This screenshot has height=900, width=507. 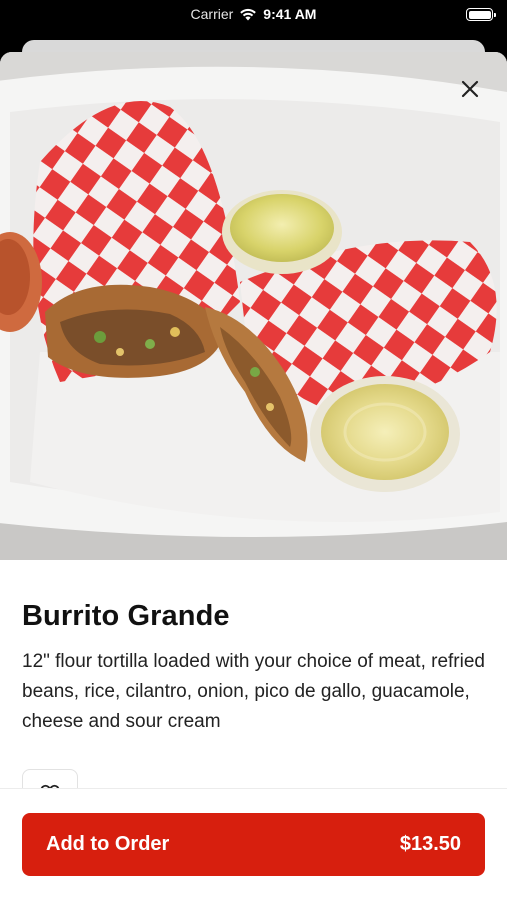 I want to click on status-center: Carrier 9:41 AM, so click(x=253, y=14).